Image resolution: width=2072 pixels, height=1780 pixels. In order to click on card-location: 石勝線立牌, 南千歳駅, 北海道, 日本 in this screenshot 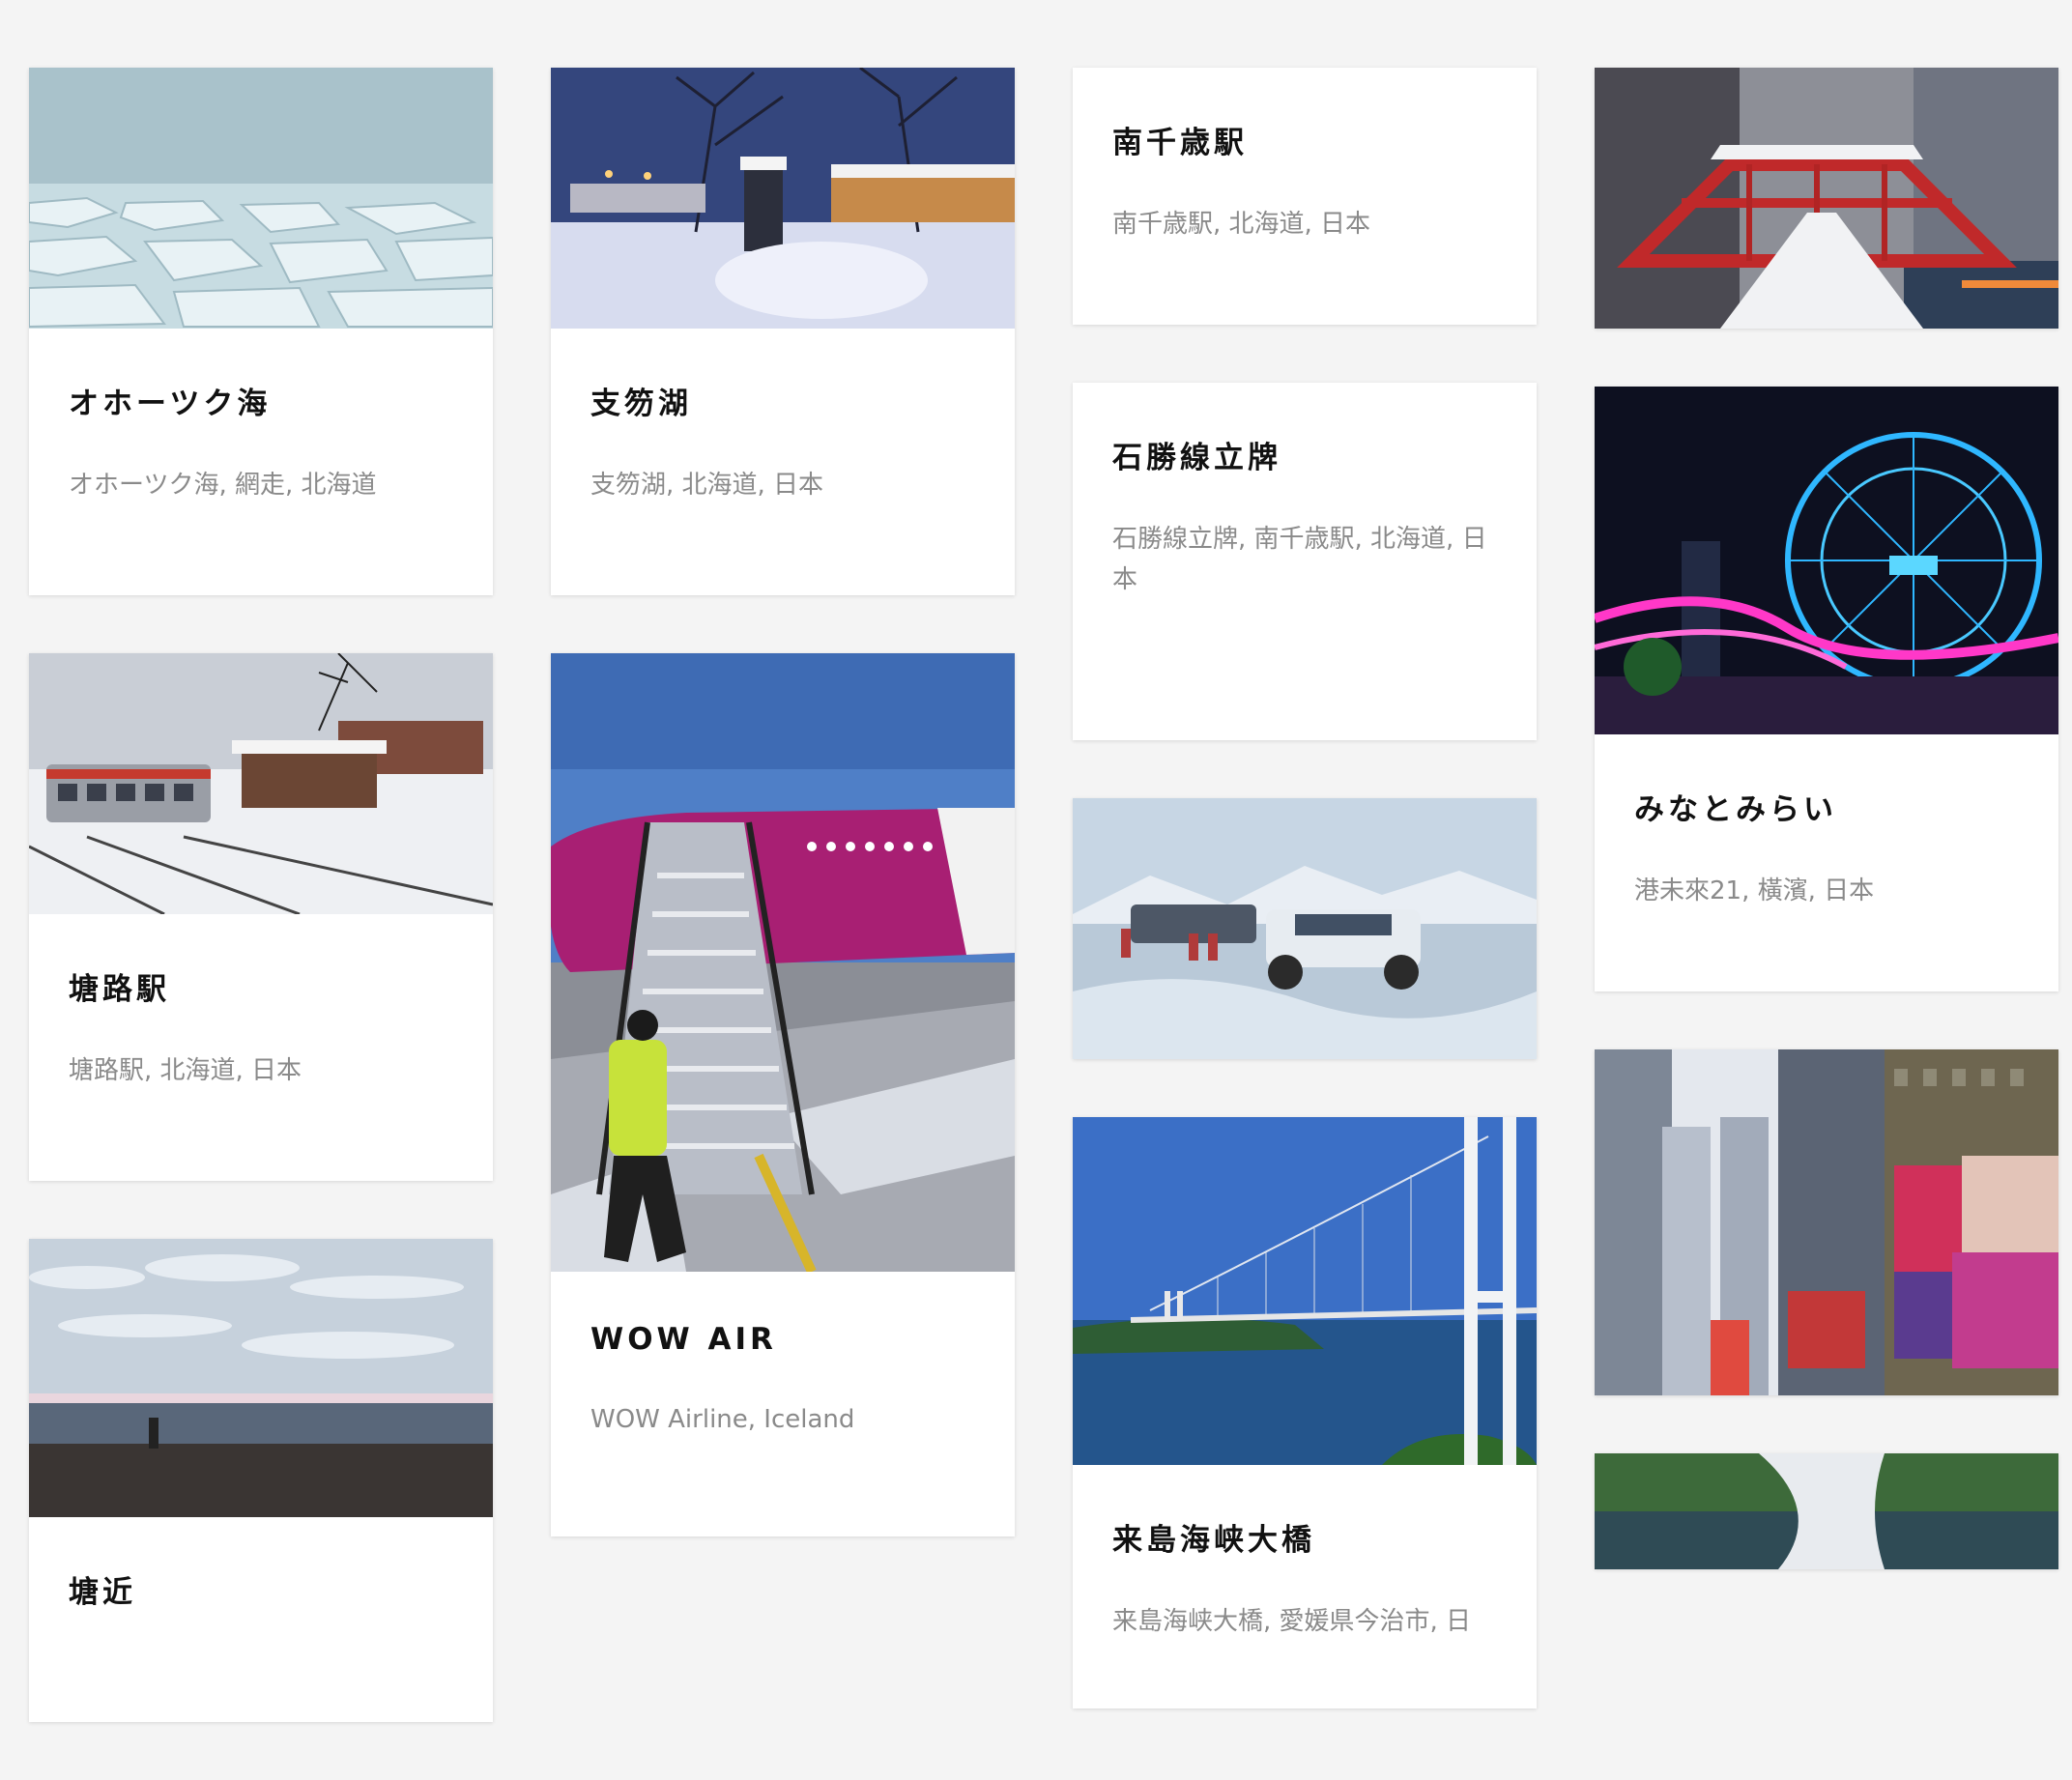, I will do `click(1299, 559)`.